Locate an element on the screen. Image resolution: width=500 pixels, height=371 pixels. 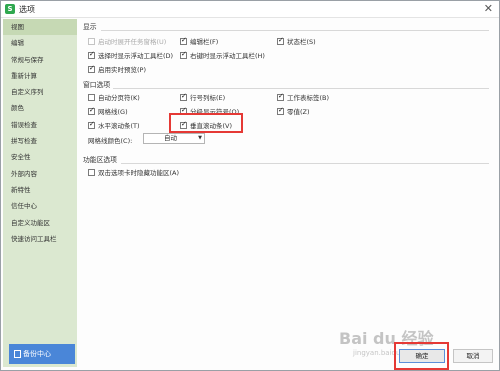
ribbon-section: 功能区选项 is located at coordinates (286, 159).